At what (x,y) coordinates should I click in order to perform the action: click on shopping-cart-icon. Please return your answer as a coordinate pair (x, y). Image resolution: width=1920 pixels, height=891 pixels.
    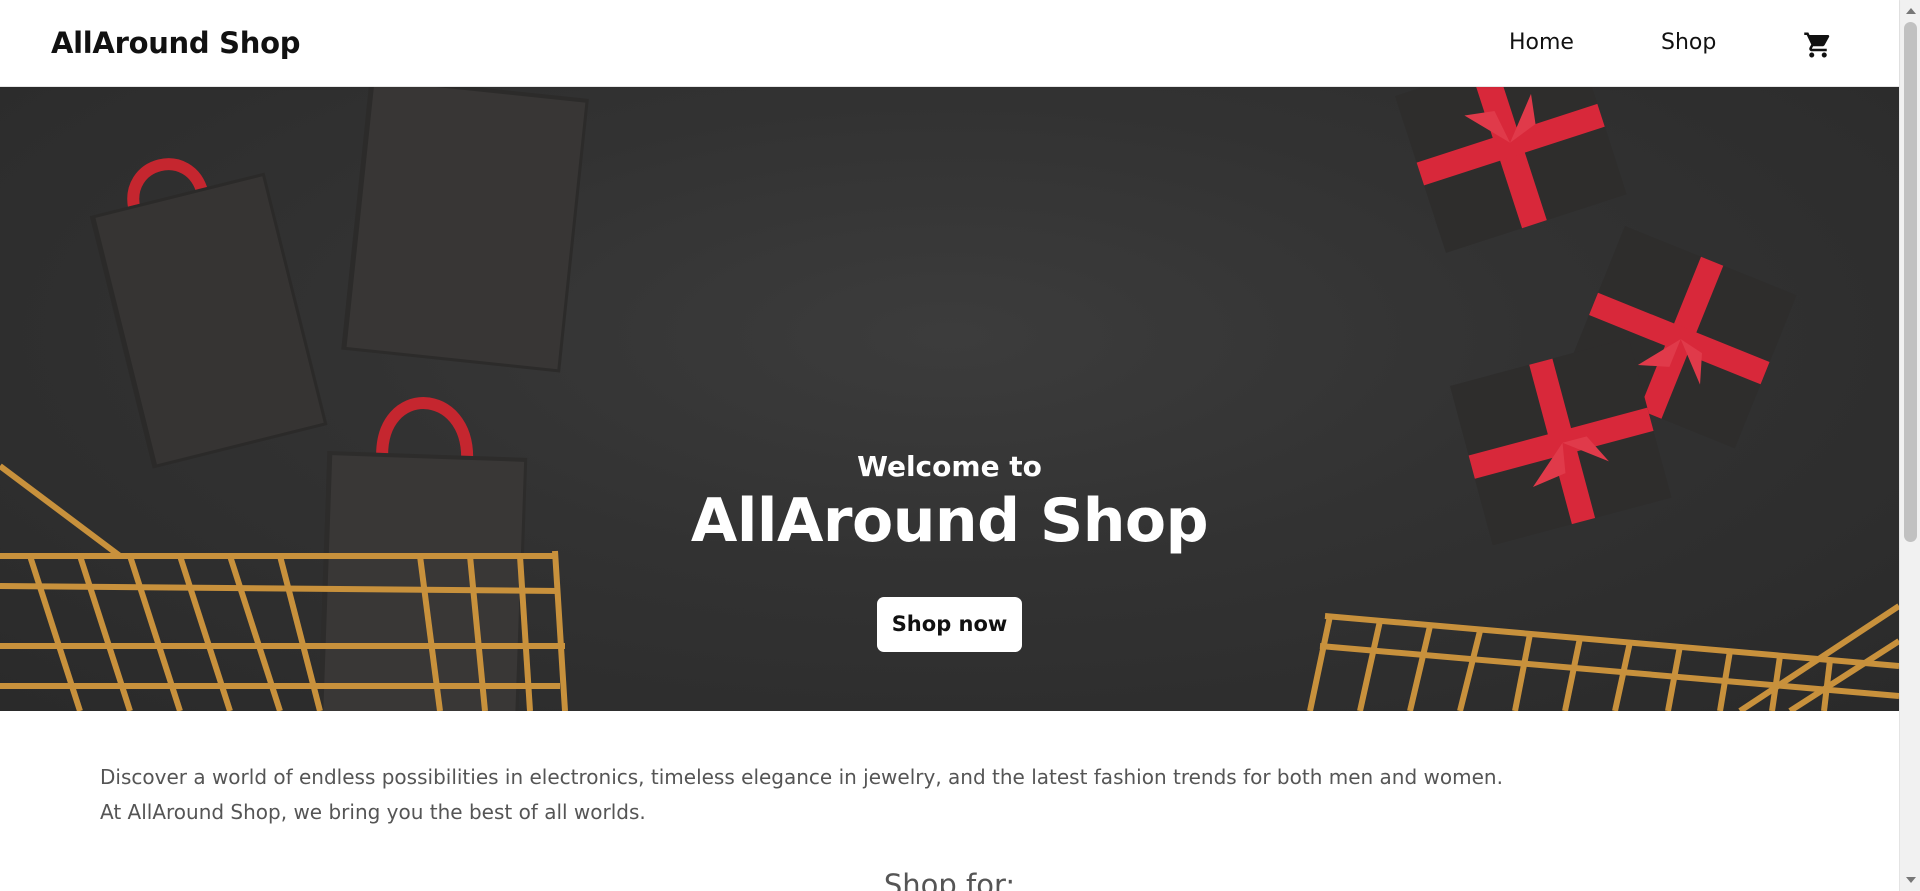
    Looking at the image, I should click on (1818, 45).